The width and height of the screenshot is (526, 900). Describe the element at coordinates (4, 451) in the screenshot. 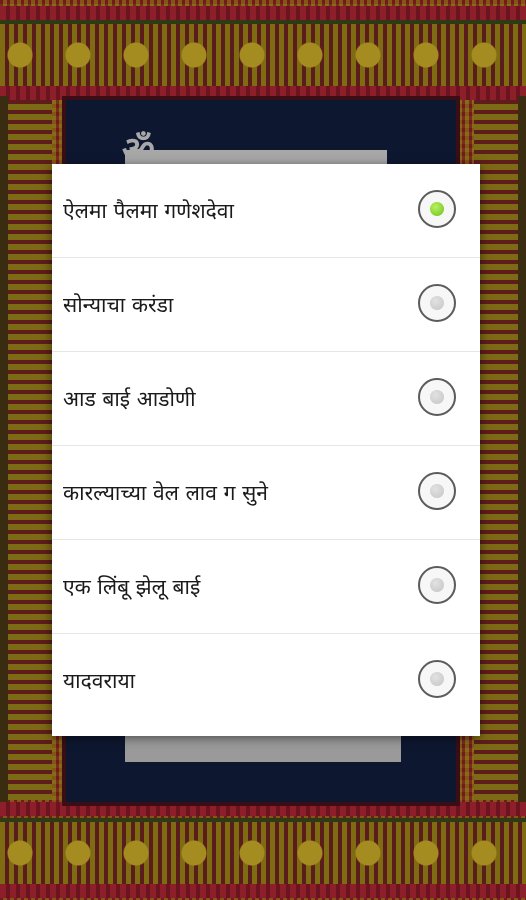

I see `frame-edge-left` at that location.